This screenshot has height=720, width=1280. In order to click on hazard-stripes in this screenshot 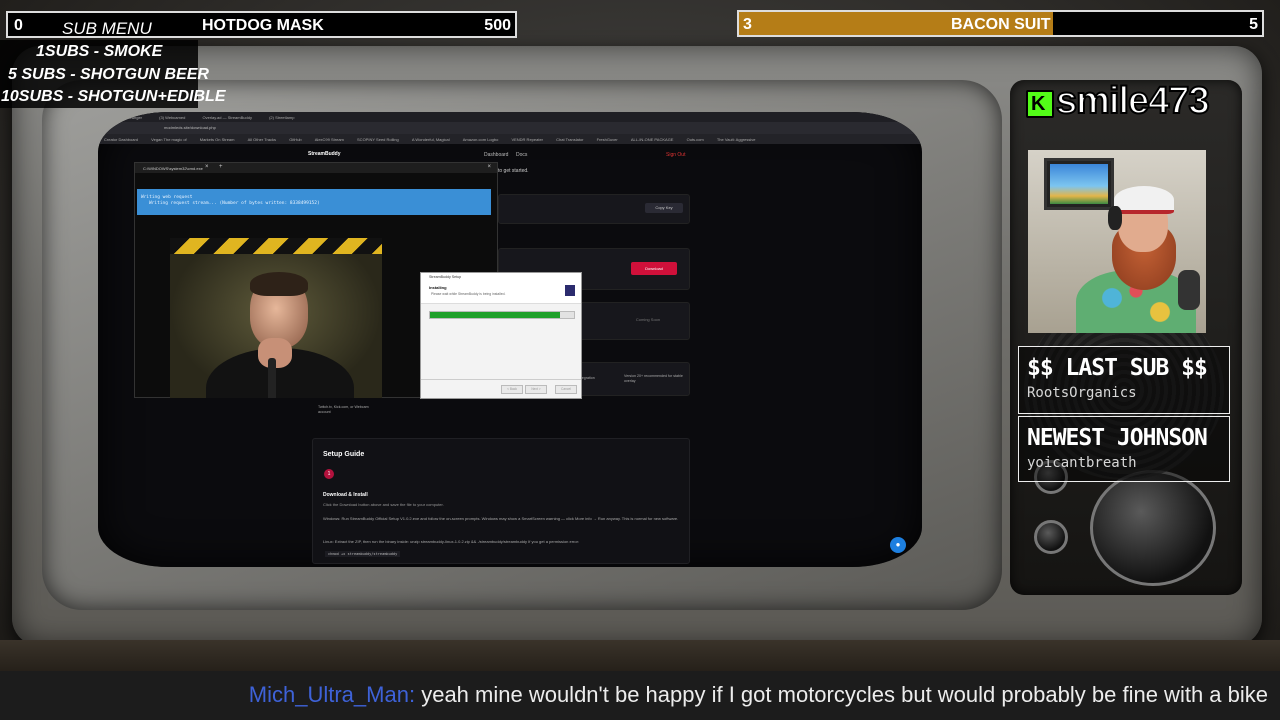, I will do `click(276, 246)`.